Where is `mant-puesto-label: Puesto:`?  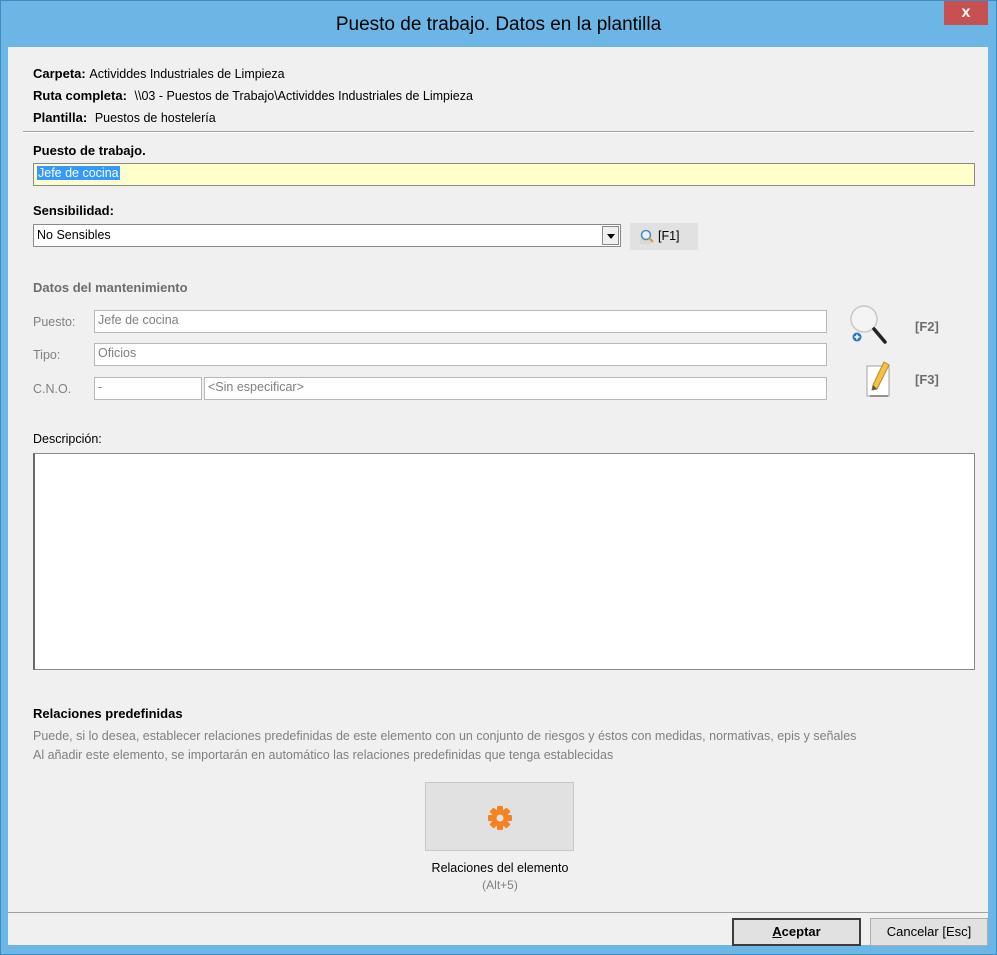
mant-puesto-label: Puesto: is located at coordinates (54, 322).